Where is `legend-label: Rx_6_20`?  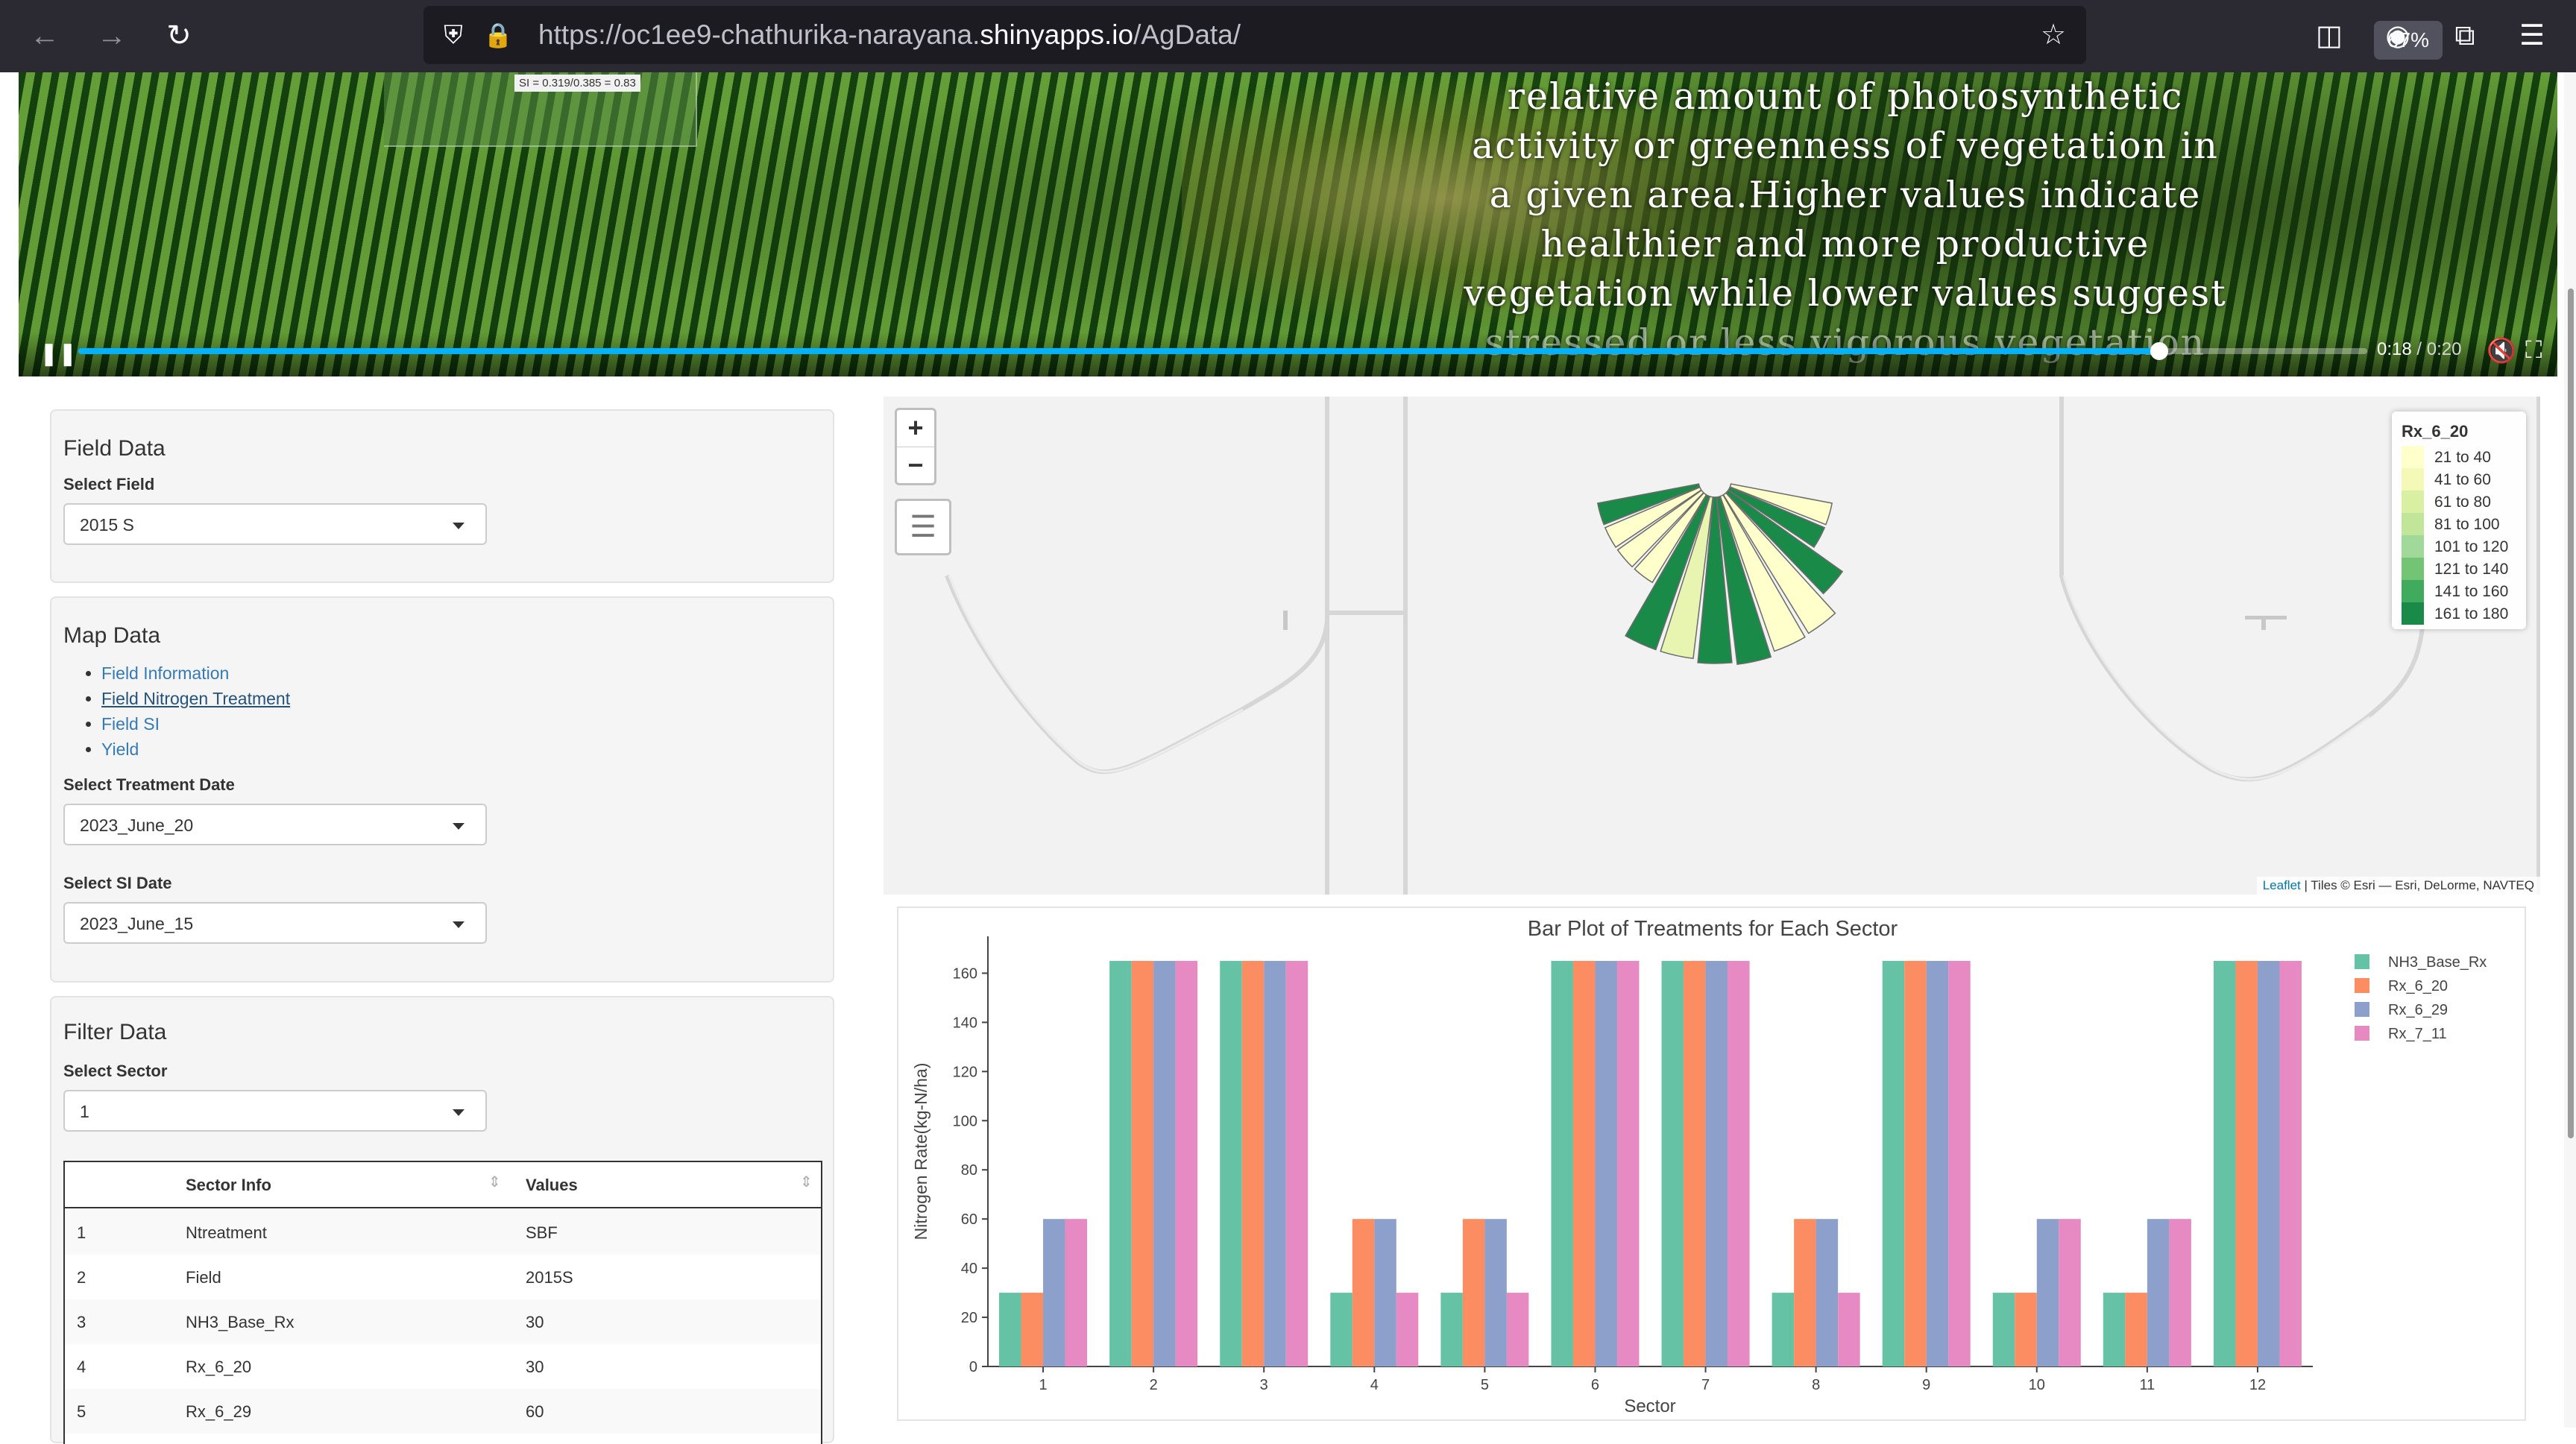
legend-label: Rx_6_20 is located at coordinates (2418, 986).